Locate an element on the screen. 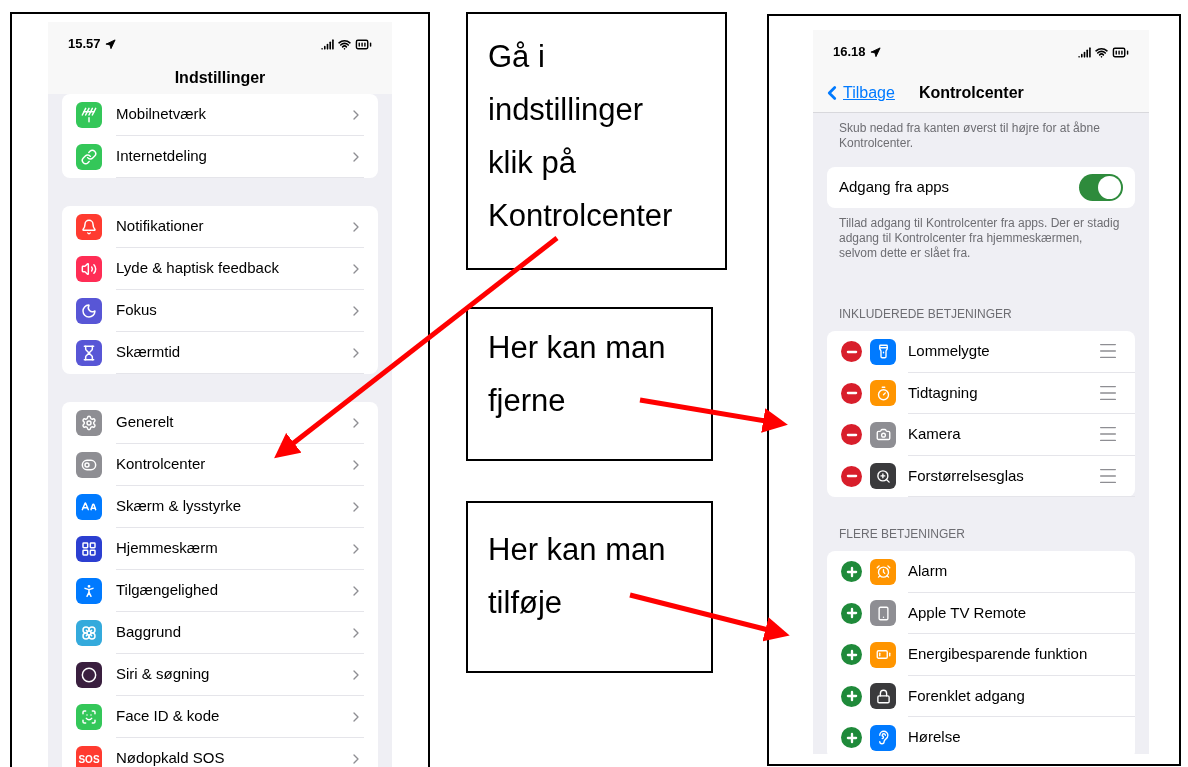 This screenshot has height=767, width=1188. settings-row: SOS Nødopkald SOS is located at coordinates (220, 752).